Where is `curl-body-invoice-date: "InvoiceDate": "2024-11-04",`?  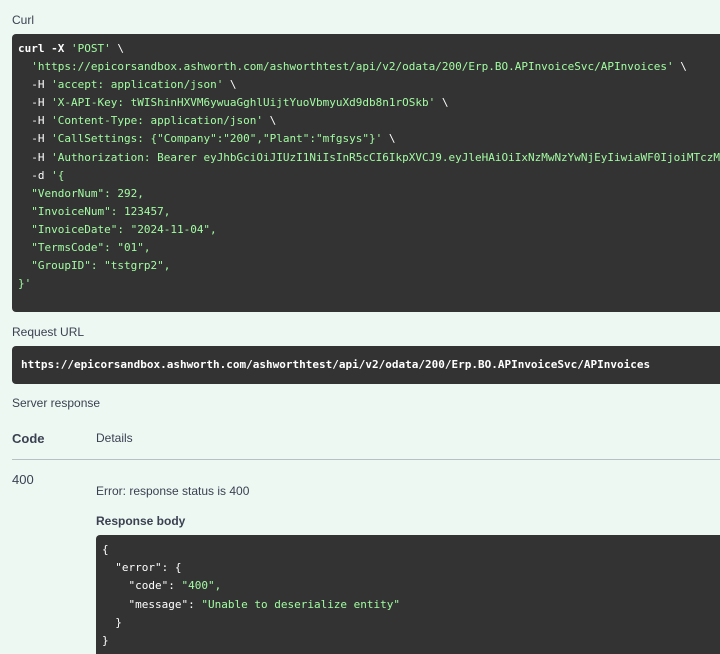
curl-body-invoice-date: "InvoiceDate": "2024-11-04", is located at coordinates (124, 229).